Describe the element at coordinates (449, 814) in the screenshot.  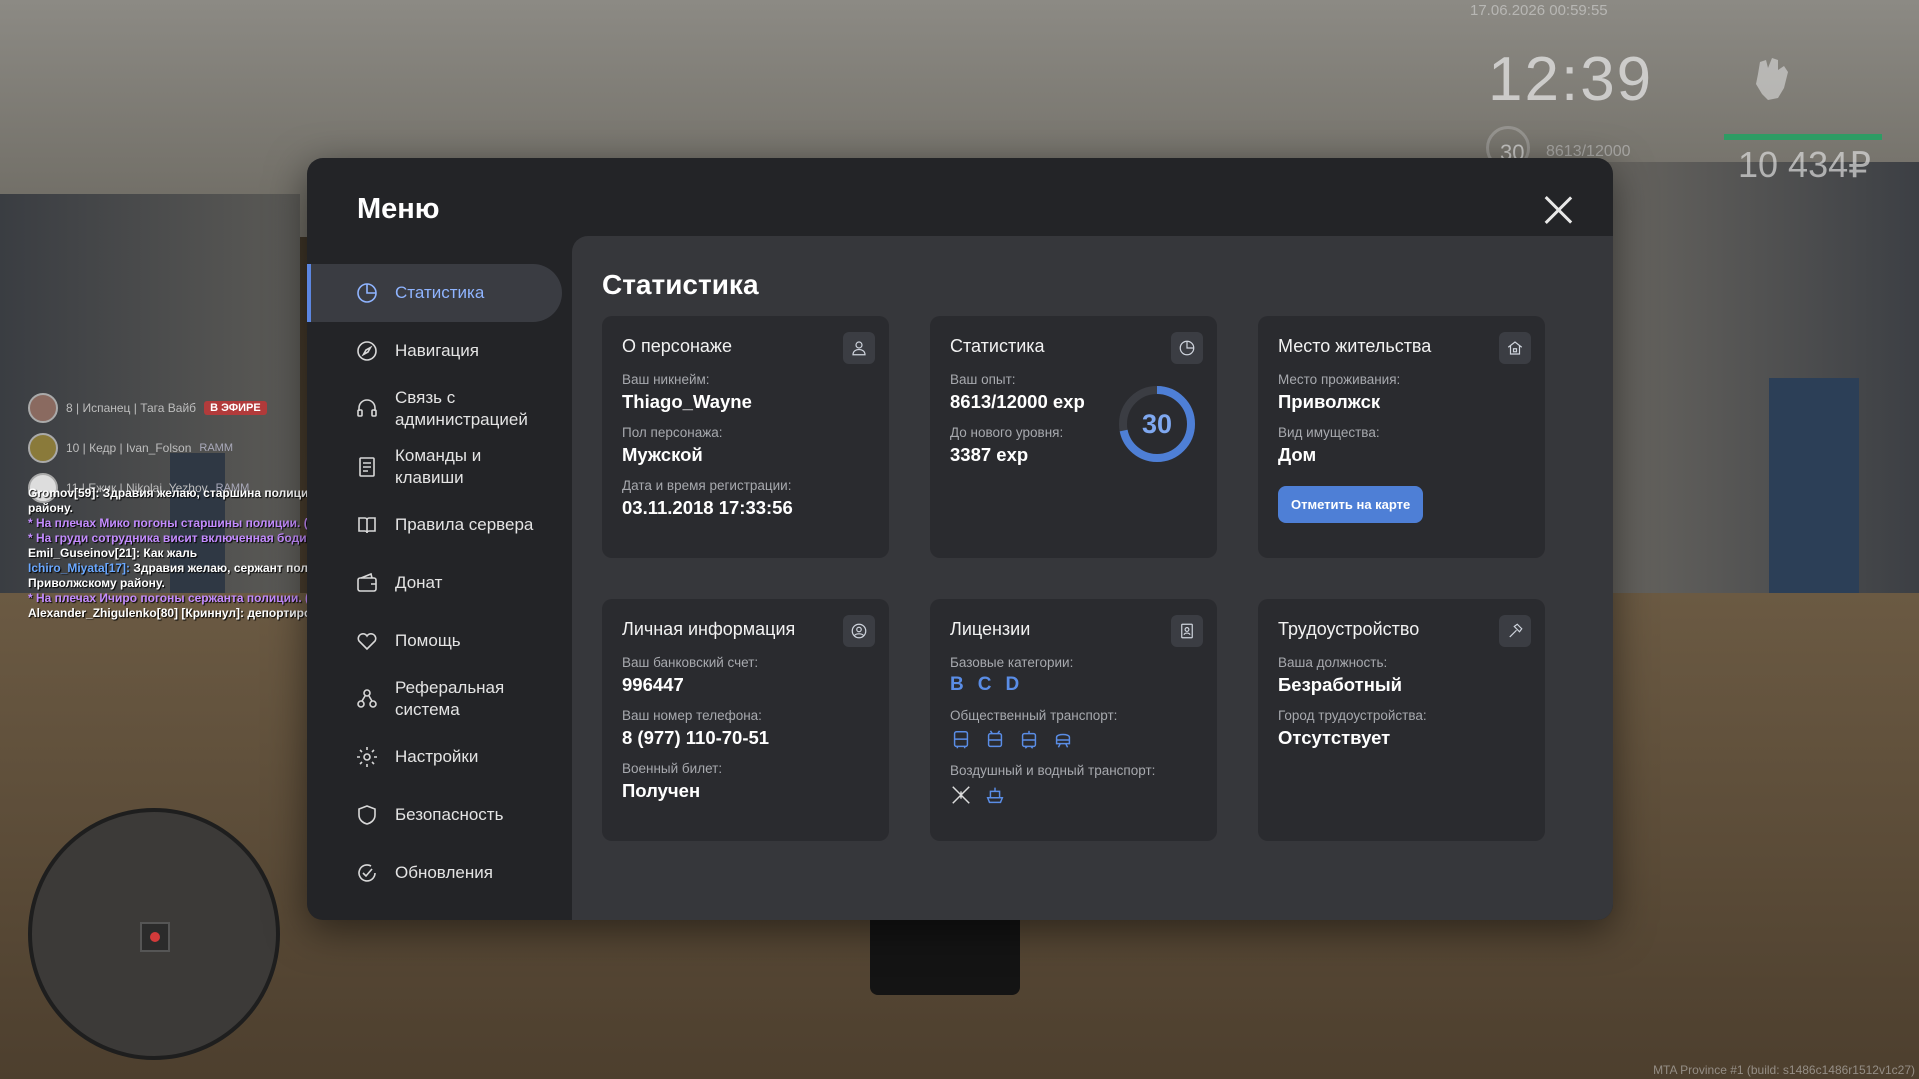
I see `sidebar-item-label: Безопасность` at that location.